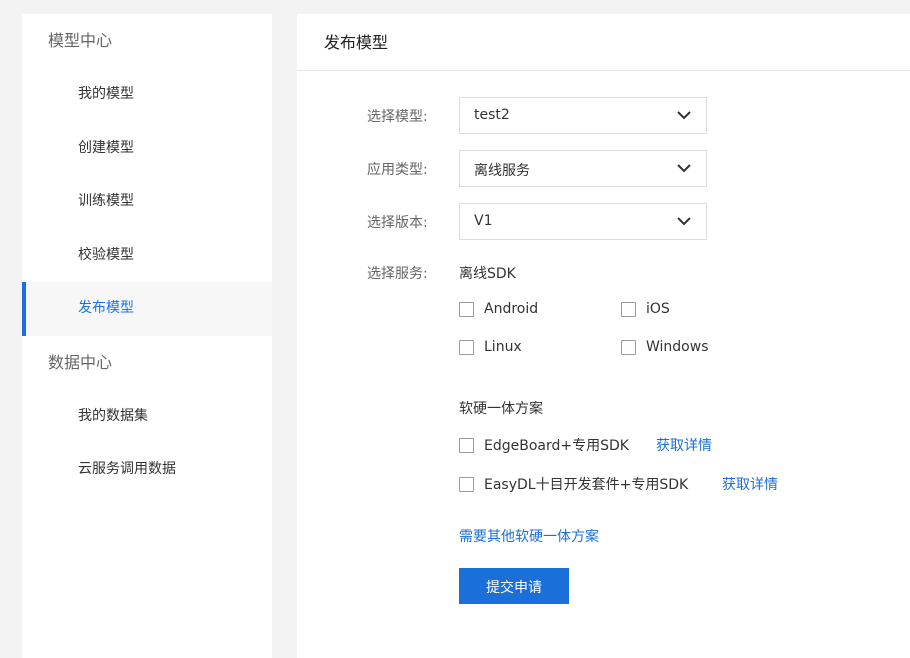 The width and height of the screenshot is (910, 658). I want to click on version-dropdown: V1, so click(583, 221).